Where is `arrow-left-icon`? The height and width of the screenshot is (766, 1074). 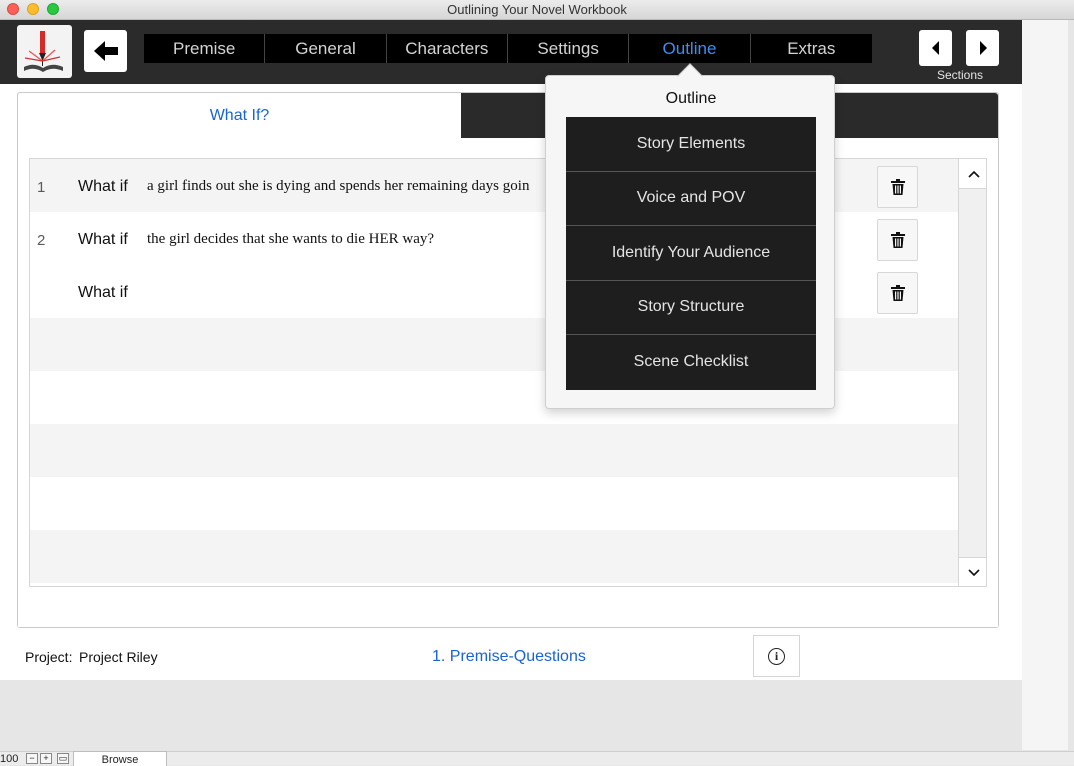 arrow-left-icon is located at coordinates (105, 51).